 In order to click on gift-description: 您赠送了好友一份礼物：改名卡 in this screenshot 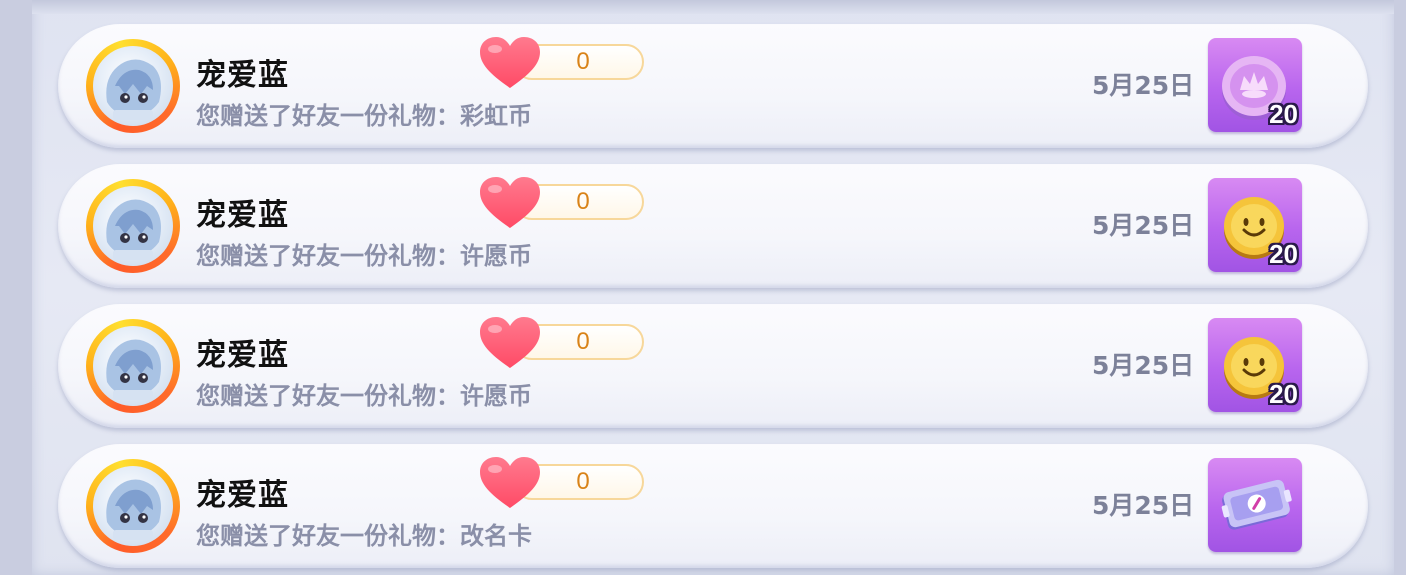, I will do `click(364, 536)`.